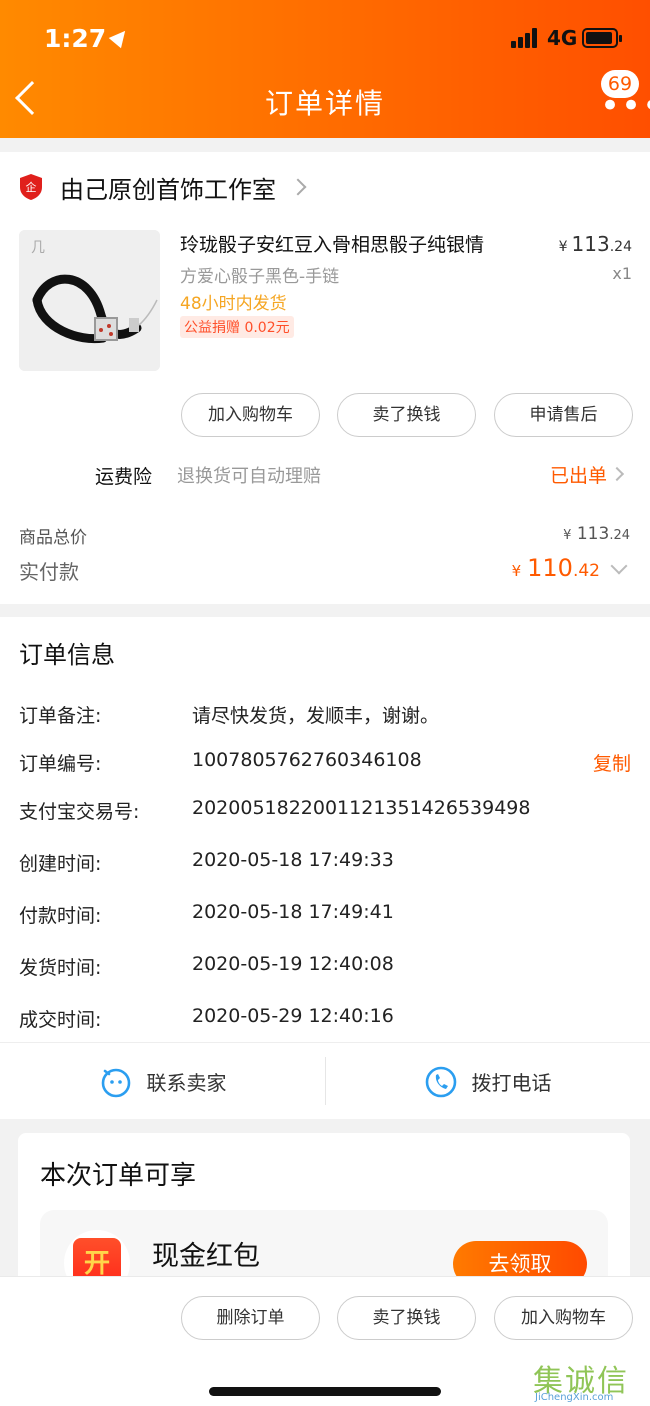 The width and height of the screenshot is (650, 1406). I want to click on order-info-title: 订单信息, so click(67, 655).